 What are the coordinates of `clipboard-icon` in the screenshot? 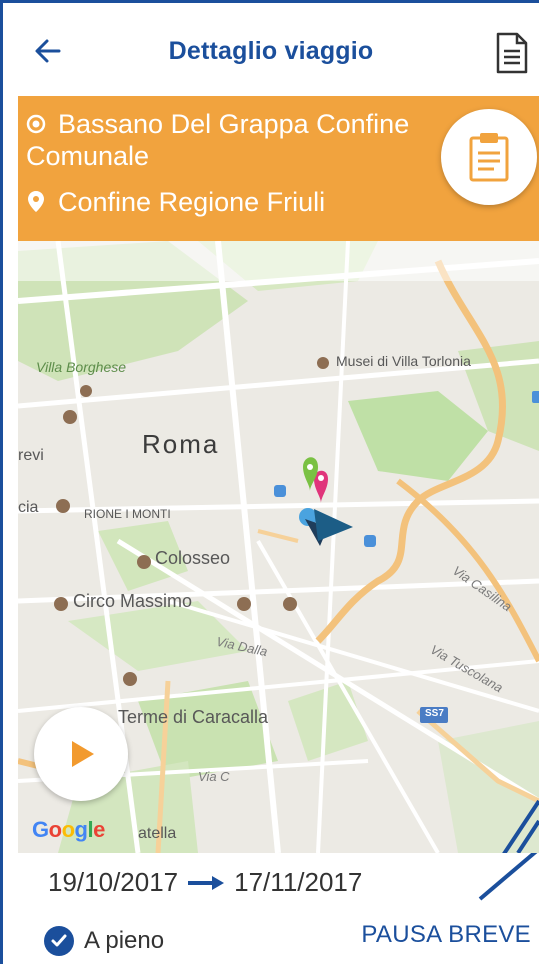 It's located at (489, 157).